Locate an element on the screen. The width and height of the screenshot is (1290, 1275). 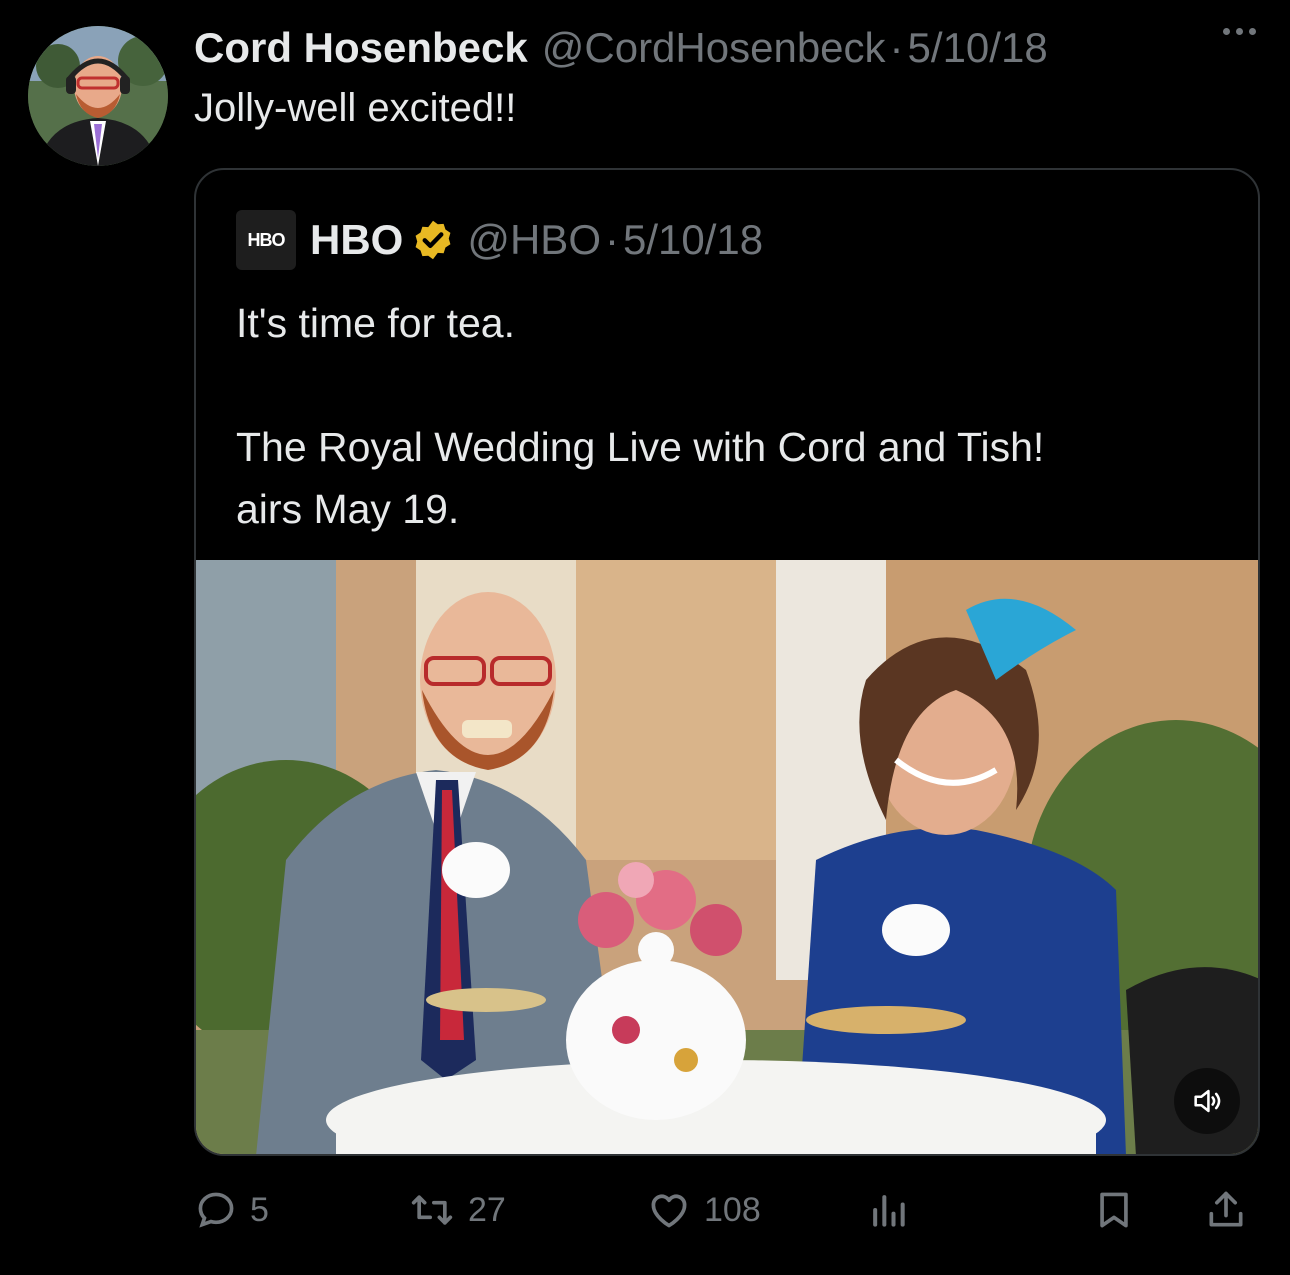
more-options-icon is located at coordinates (1239, 31).